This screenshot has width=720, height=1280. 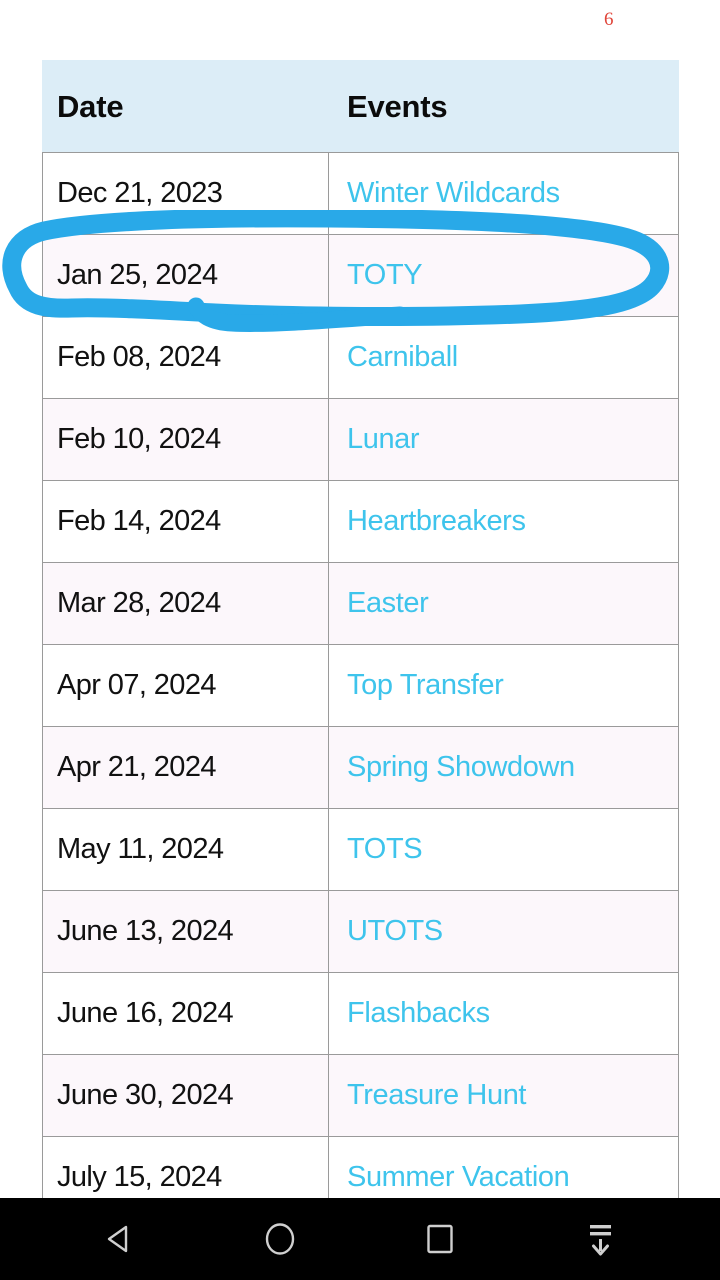 I want to click on cell-event-link: Top Transfer, so click(x=503, y=685).